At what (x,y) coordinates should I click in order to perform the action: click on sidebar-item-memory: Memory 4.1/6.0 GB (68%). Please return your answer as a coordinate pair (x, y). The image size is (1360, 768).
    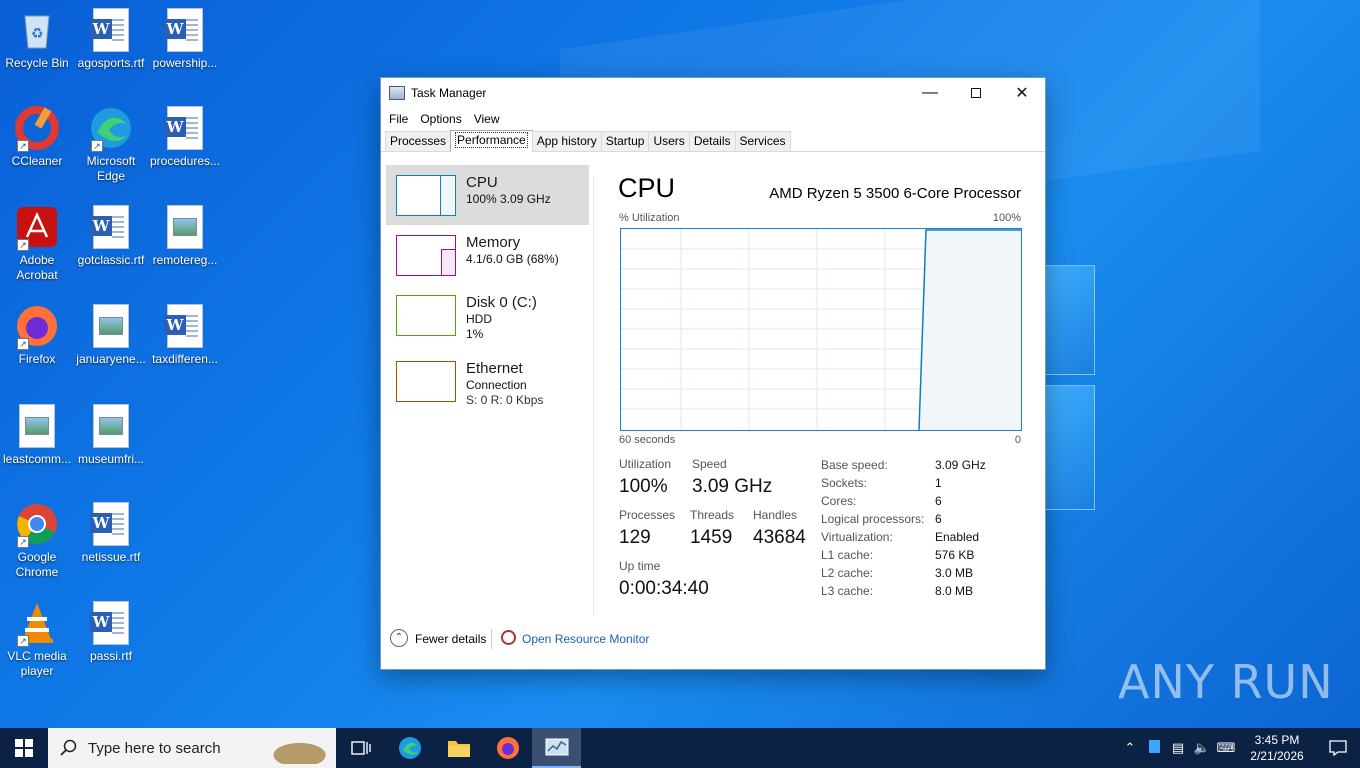
    Looking at the image, I should click on (487, 255).